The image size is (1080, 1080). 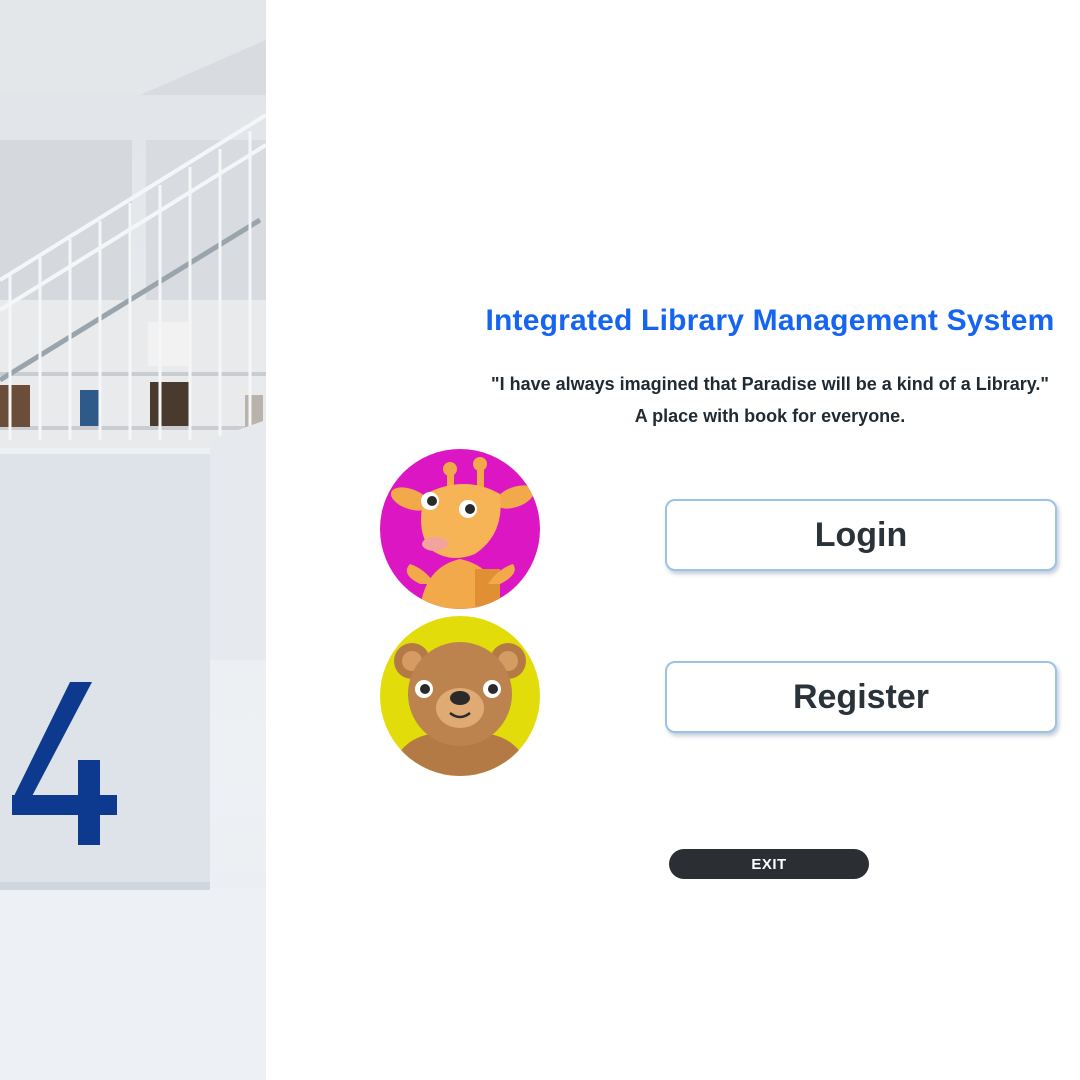 What do you see at coordinates (462, 533) in the screenshot?
I see `giraffe-icon` at bounding box center [462, 533].